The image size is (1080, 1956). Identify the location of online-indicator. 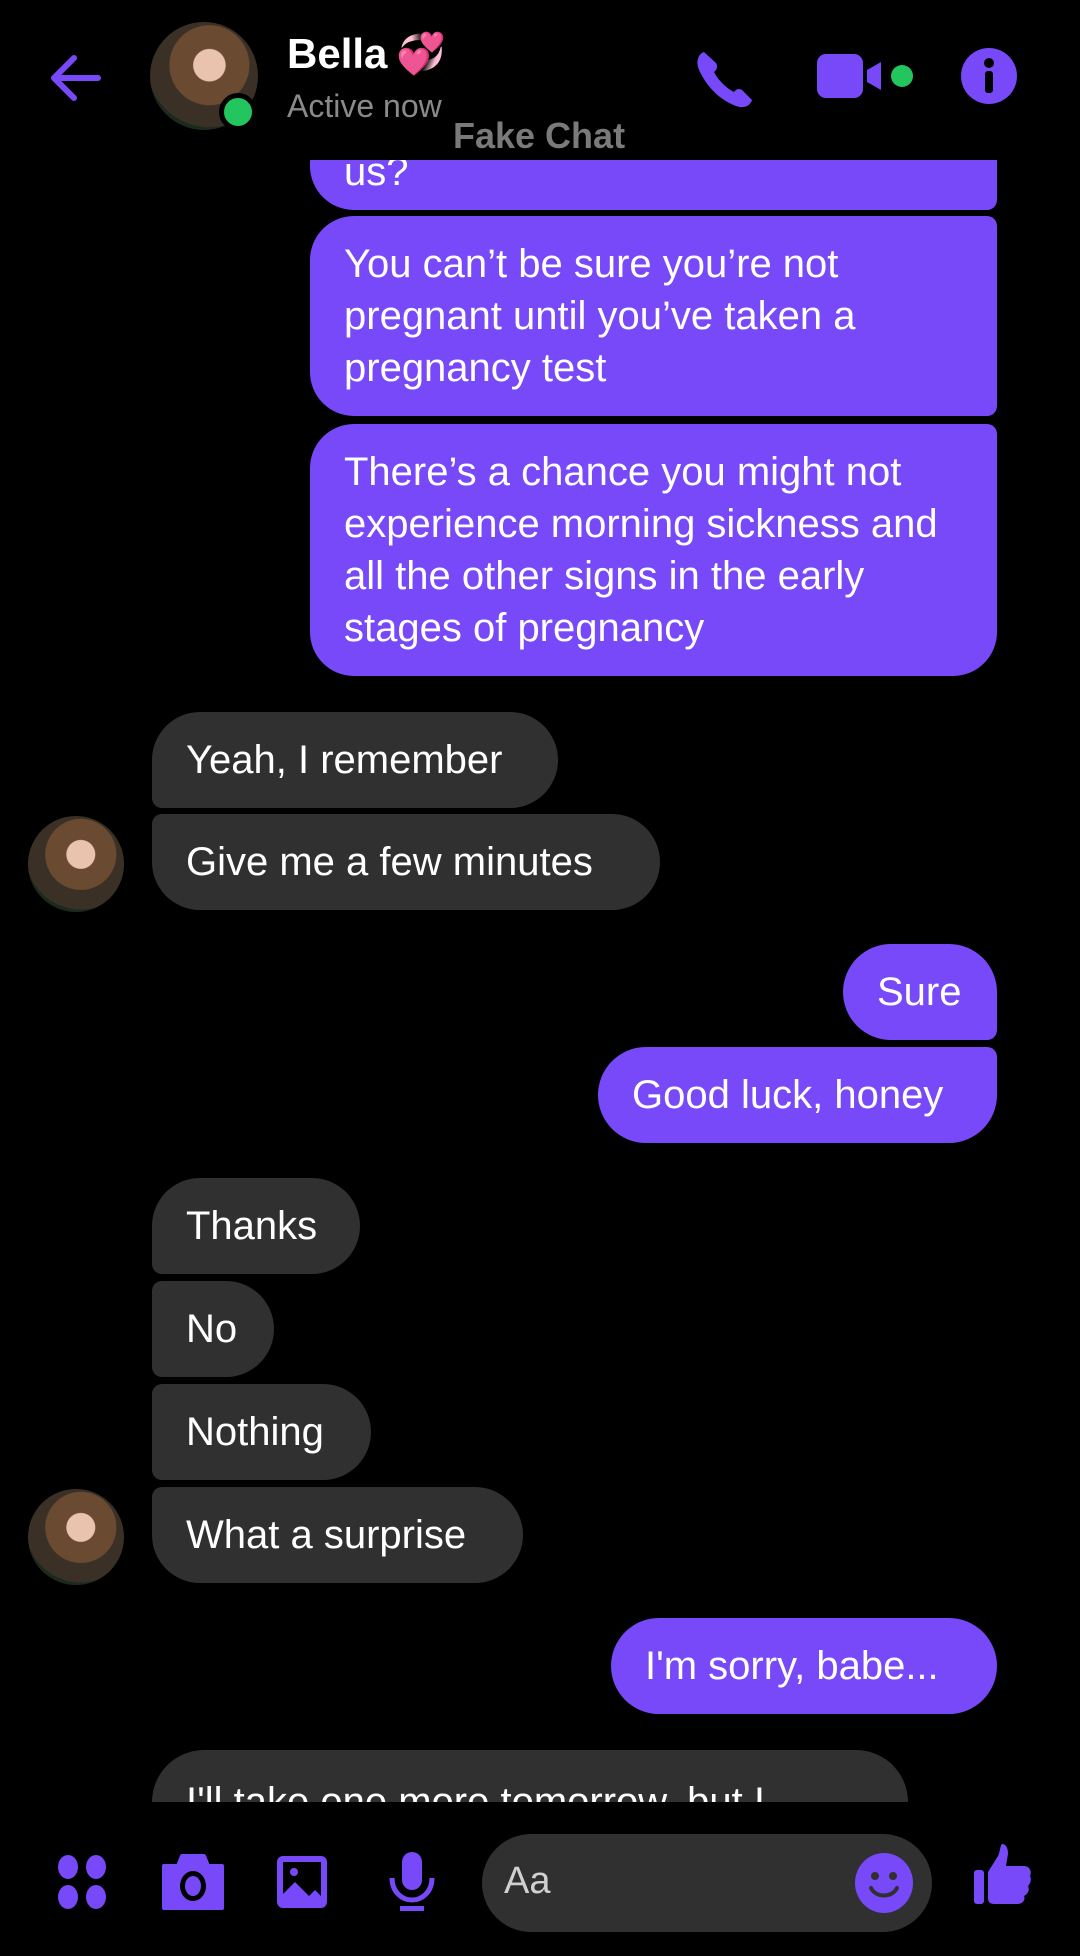
(238, 112).